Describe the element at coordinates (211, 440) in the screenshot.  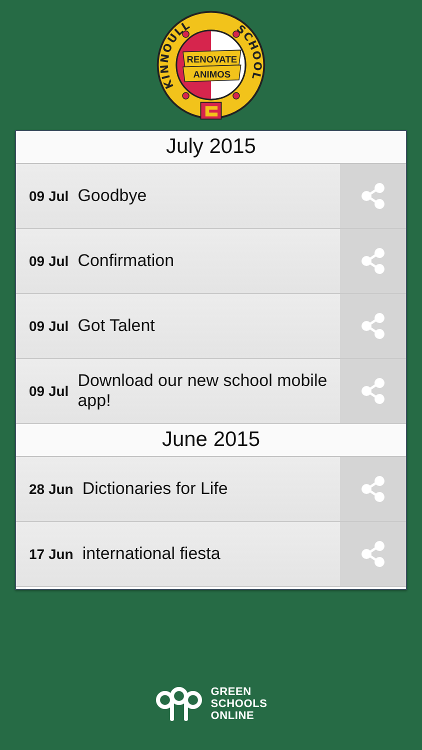
I see `section-header: June 2015` at that location.